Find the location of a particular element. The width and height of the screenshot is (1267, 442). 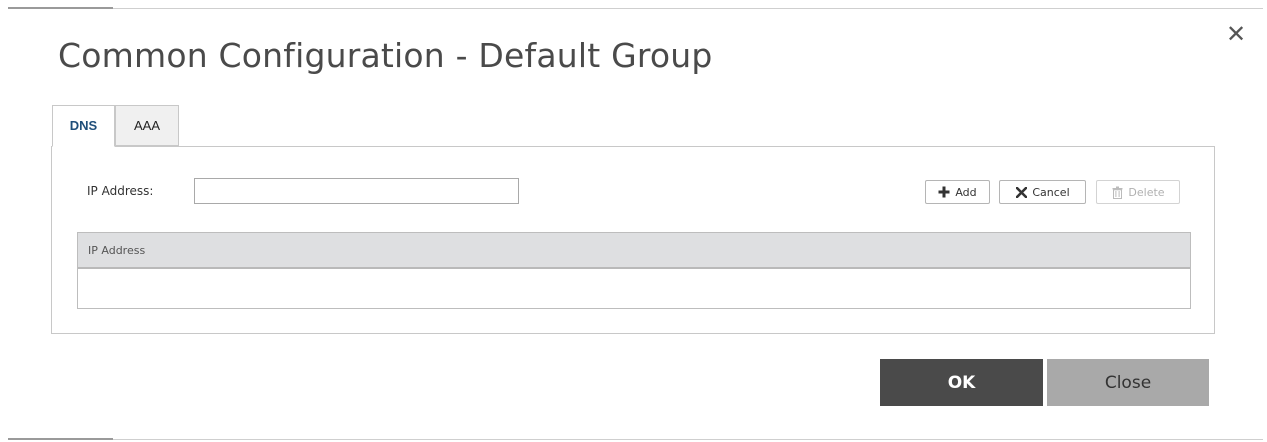

bottom-divider-accent is located at coordinates (60, 439).